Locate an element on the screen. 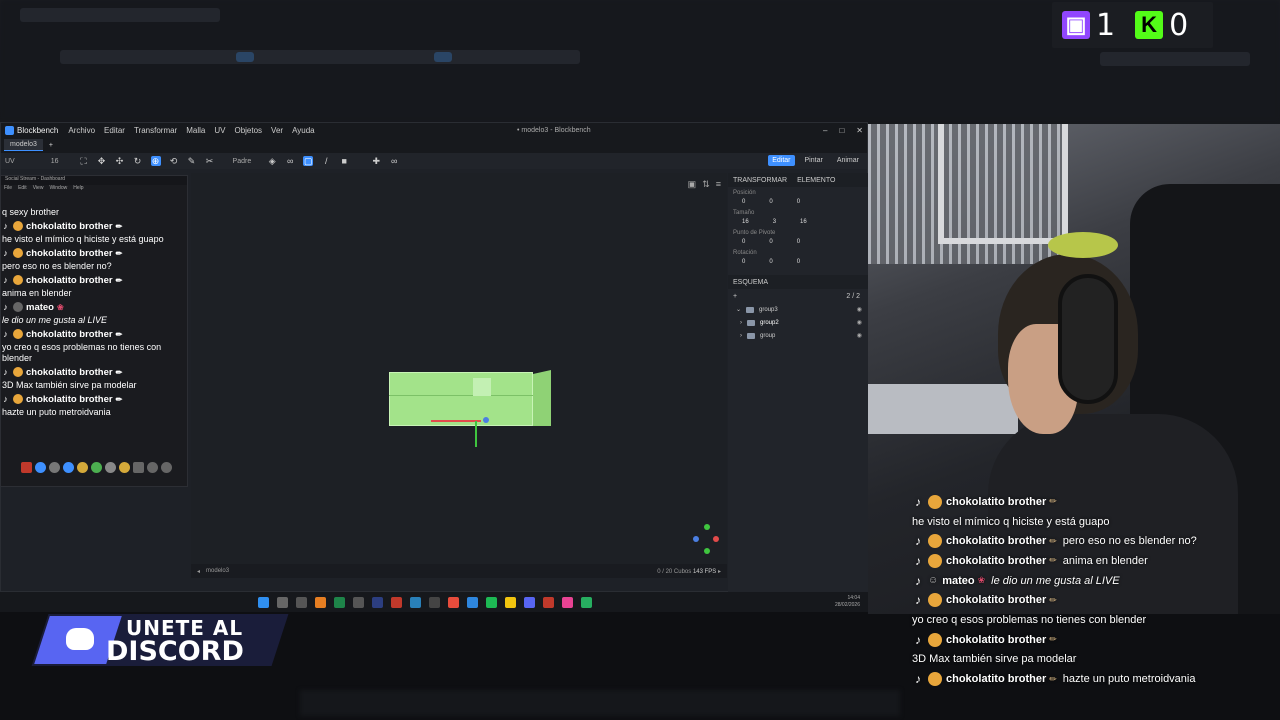 This screenshot has height=720, width=1280. menu-edit: Edit is located at coordinates (22, 189).